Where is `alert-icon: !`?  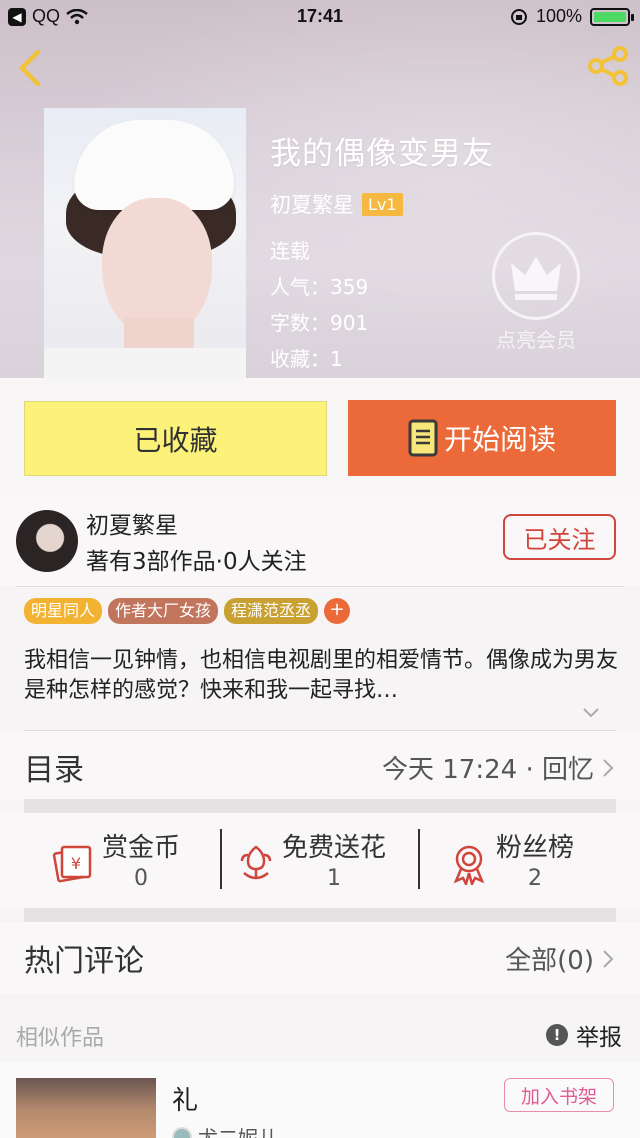
alert-icon: ! is located at coordinates (557, 1035).